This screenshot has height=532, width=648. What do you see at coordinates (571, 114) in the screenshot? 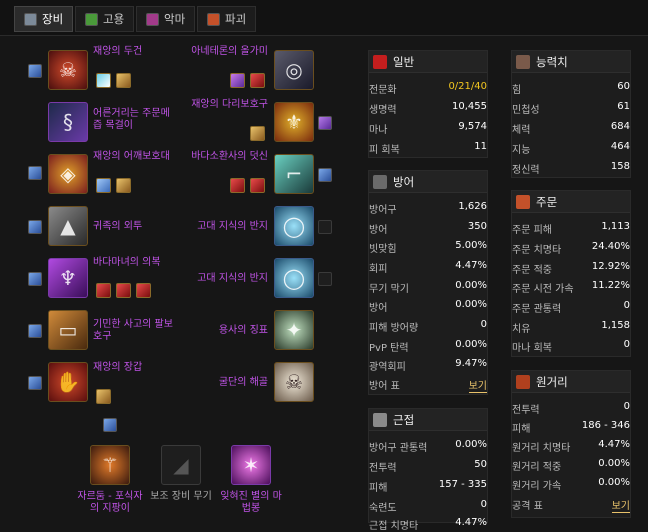
I see `panel-stats: 능력치 힘 60 민첩성 61 체력 684 지능 464 정신력 158` at bounding box center [571, 114].